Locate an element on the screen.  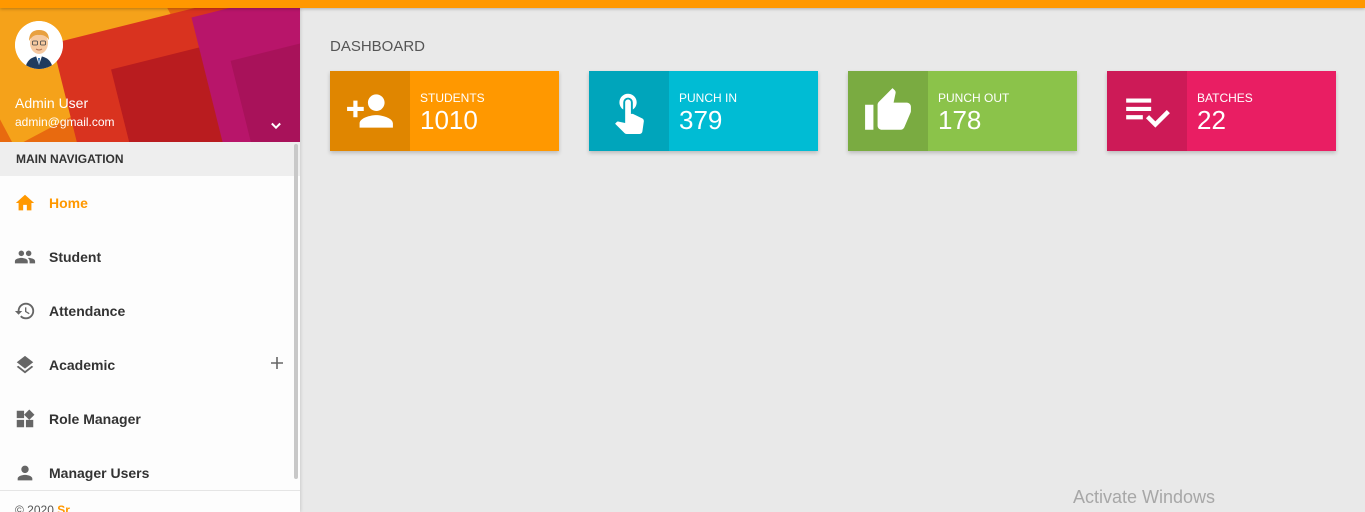
chevron-down-icon is located at coordinates (276, 126).